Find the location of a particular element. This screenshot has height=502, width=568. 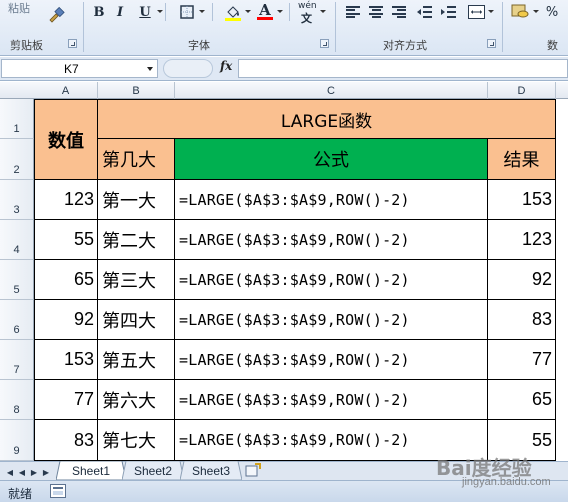

row-header-4: 4 is located at coordinates (17, 240).